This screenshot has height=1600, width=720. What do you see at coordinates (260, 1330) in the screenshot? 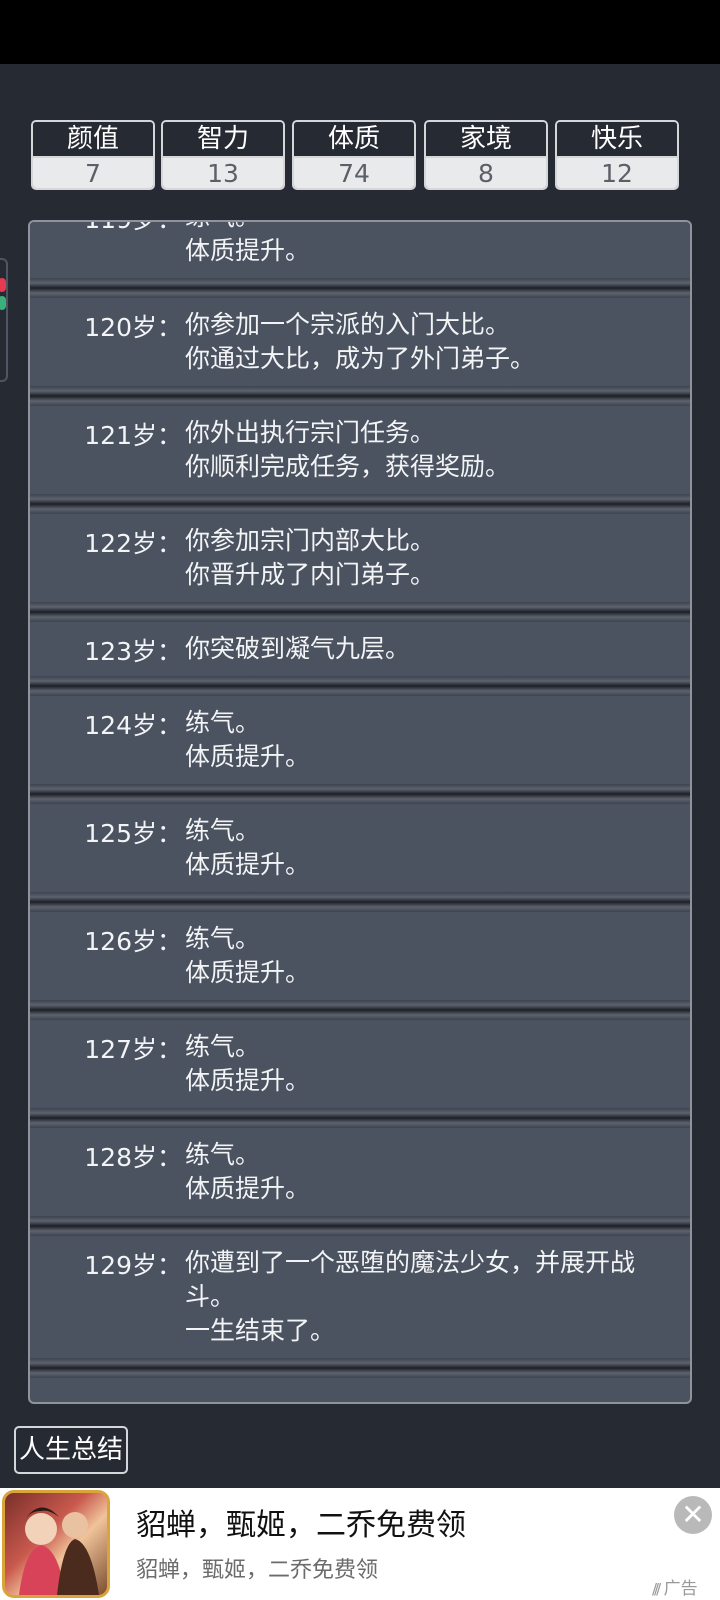
I see `log-line: 一生结束了。` at bounding box center [260, 1330].